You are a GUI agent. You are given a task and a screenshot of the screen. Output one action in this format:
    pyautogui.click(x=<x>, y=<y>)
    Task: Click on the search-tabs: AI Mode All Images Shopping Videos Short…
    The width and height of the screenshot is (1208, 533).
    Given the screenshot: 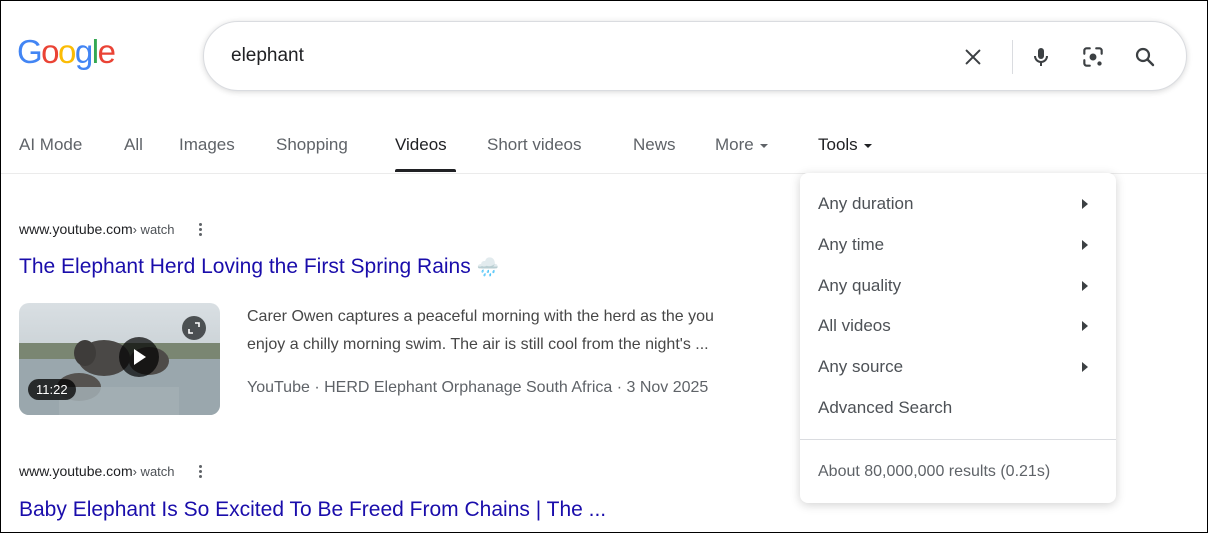 What is the action you would take?
    pyautogui.click(x=604, y=150)
    